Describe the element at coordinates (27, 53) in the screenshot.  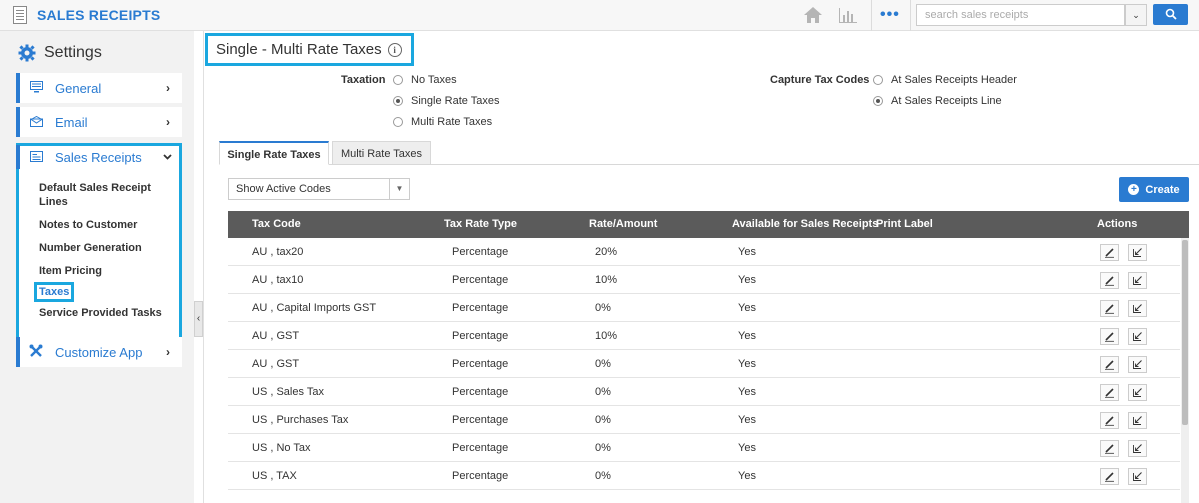
I see `gear-icon` at that location.